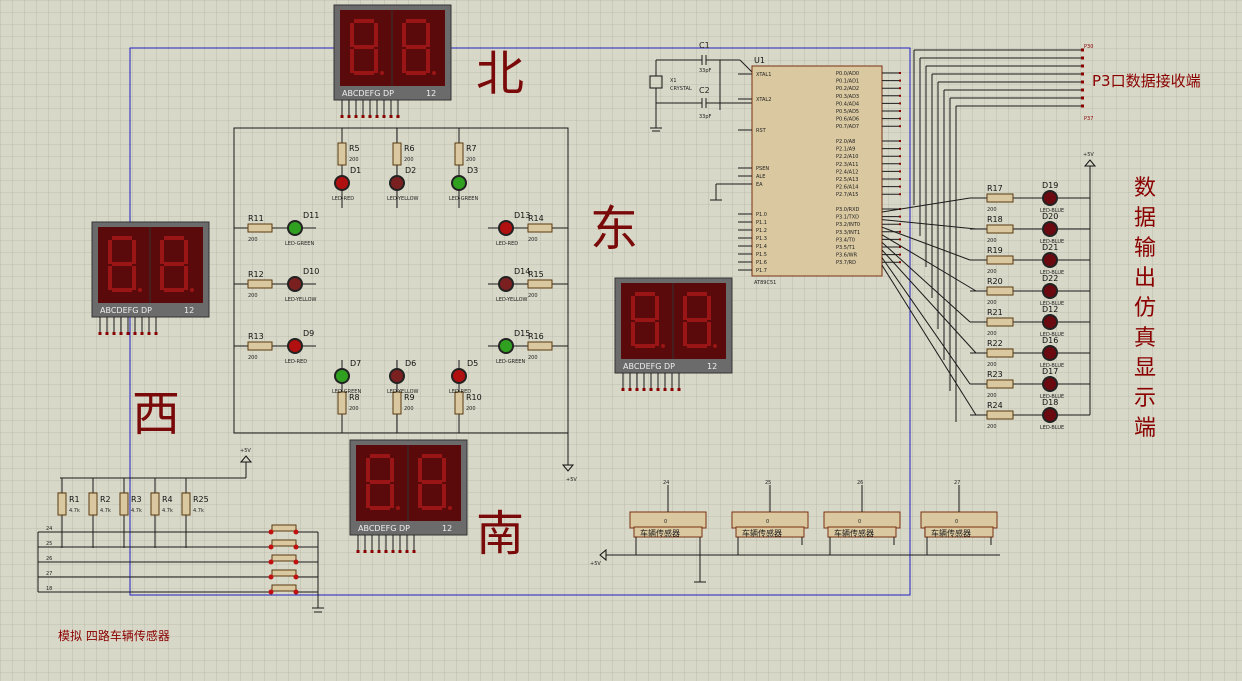 The image size is (1242, 681). Describe the element at coordinates (571, 480) in the screenshot. I see `vcc-label: +5V` at that location.